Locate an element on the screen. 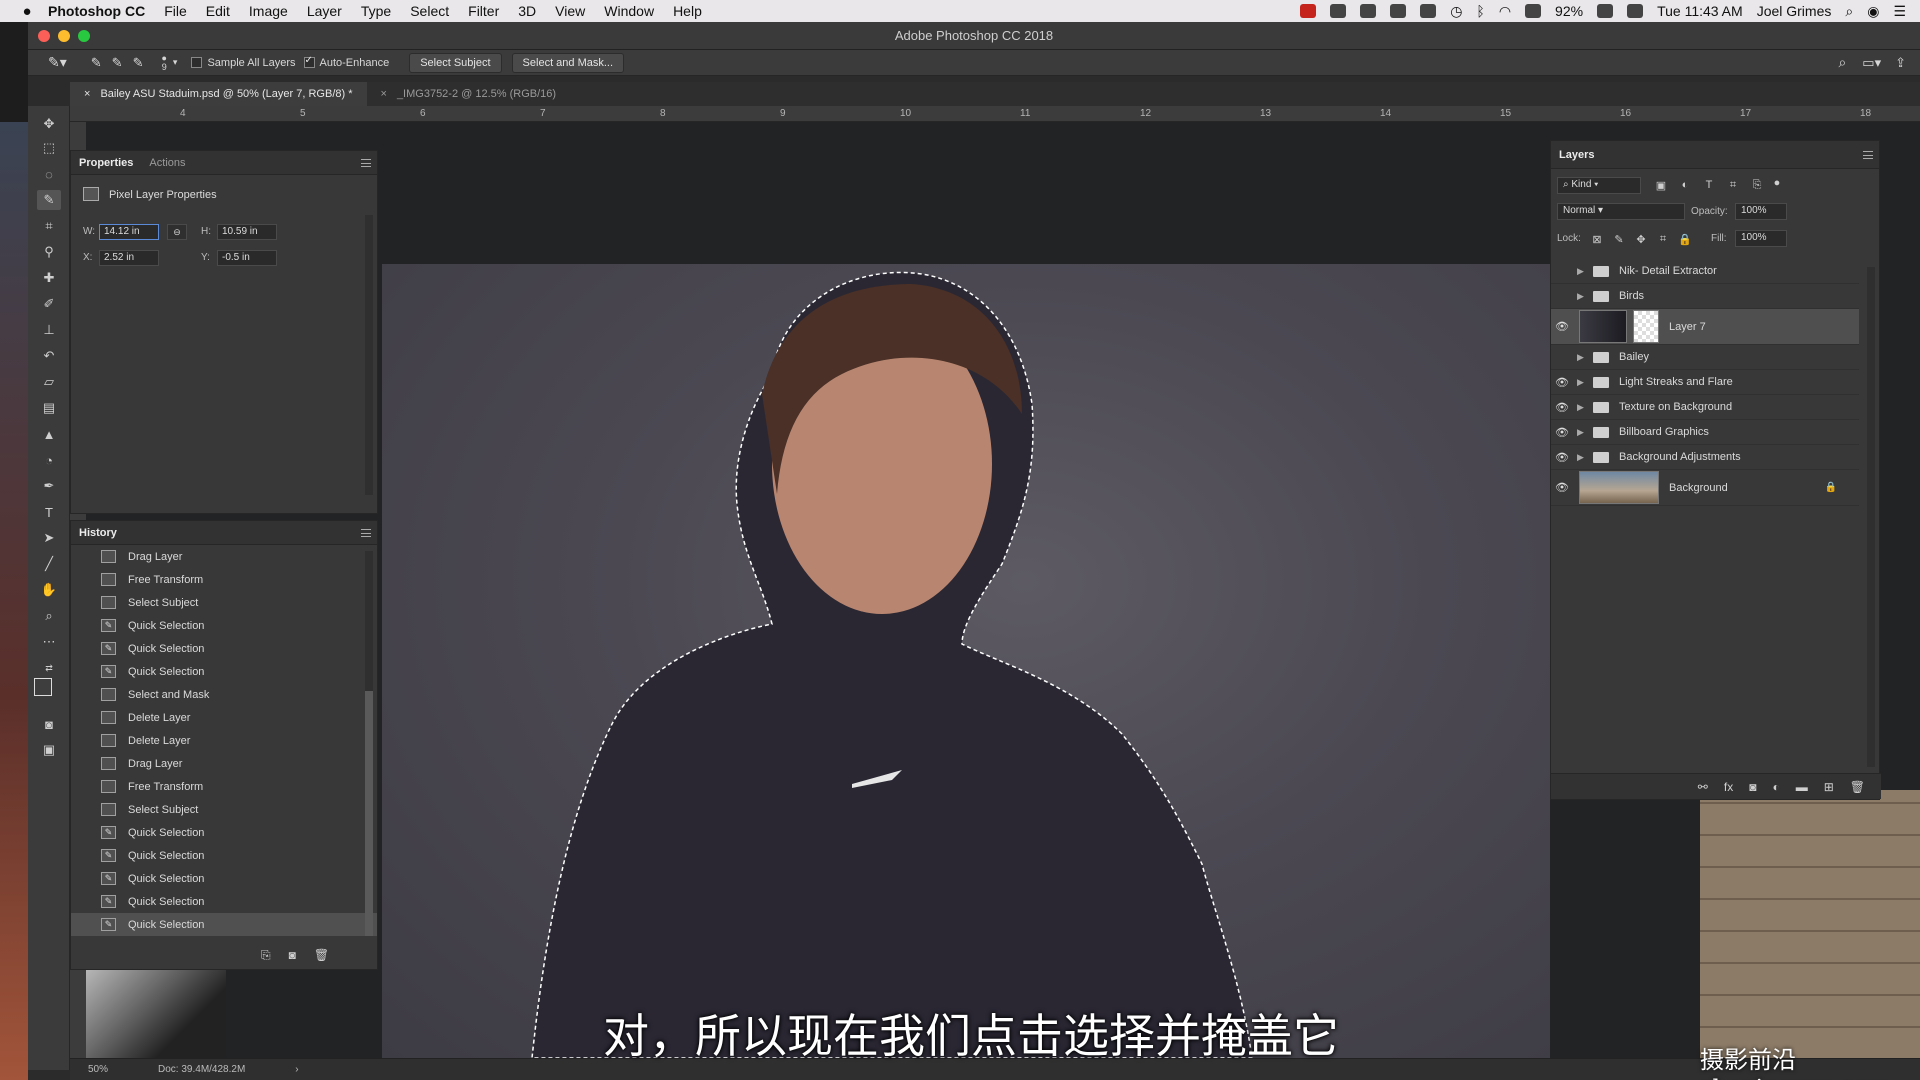 This screenshot has height=1080, width=1920. app-menu: Photoshop CC is located at coordinates (96, 11).